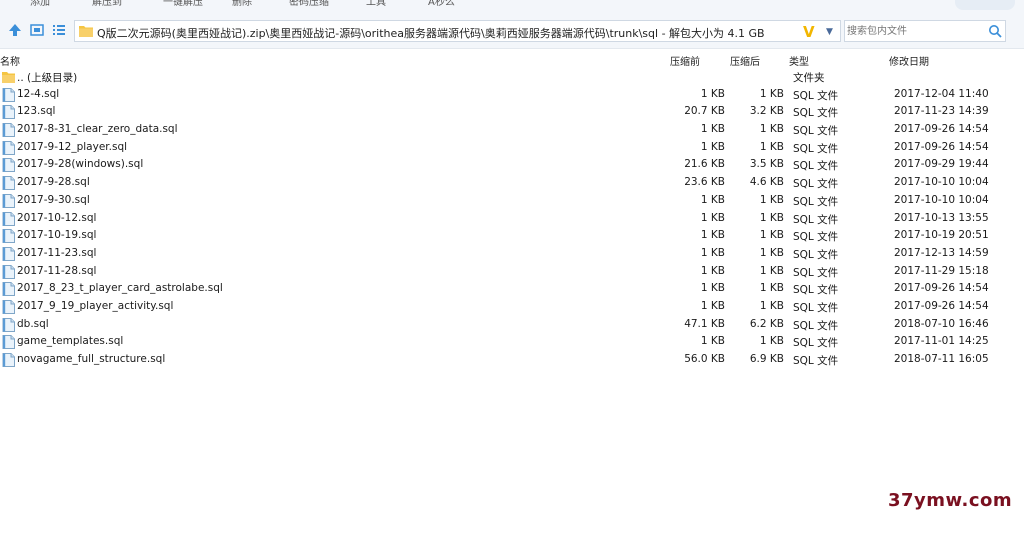  What do you see at coordinates (10, 60) in the screenshot?
I see `column-header-name: 名称` at bounding box center [10, 60].